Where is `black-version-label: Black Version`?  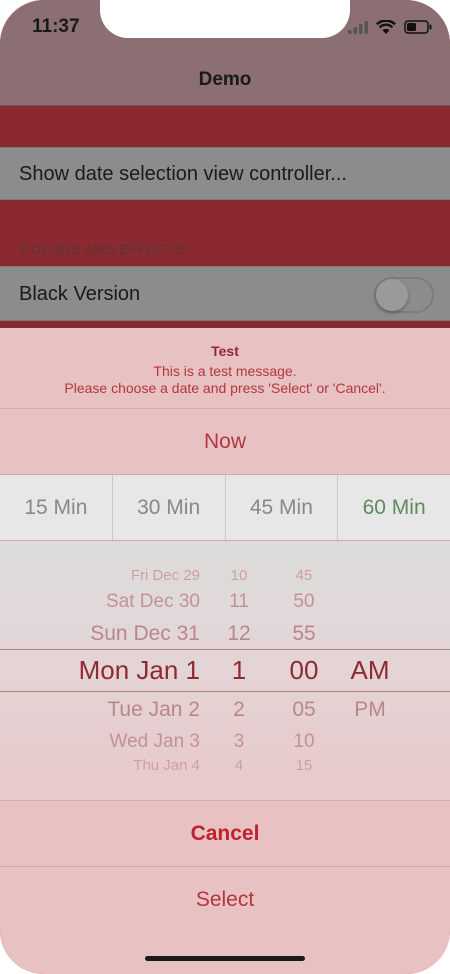 black-version-label: Black Version is located at coordinates (80, 294).